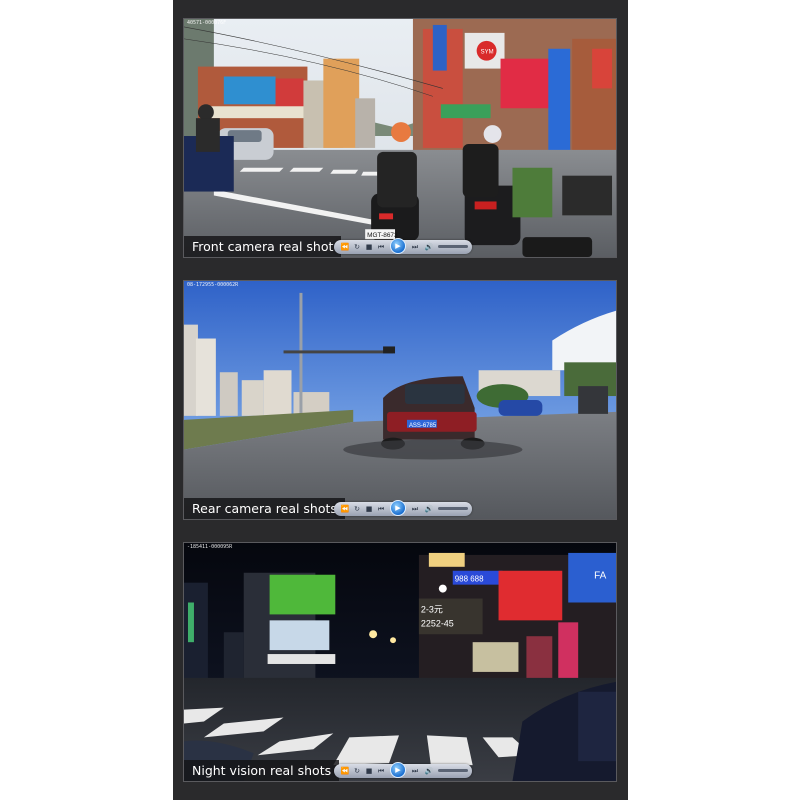 The image size is (800, 800). What do you see at coordinates (600, 576) in the screenshot?
I see `night-sign-fa: FA` at bounding box center [600, 576].